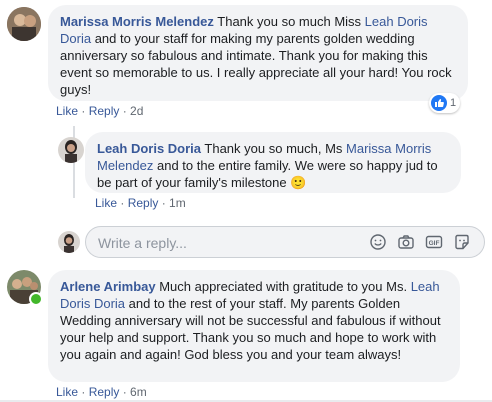  I want to click on reaction-count: 1, so click(445, 103).